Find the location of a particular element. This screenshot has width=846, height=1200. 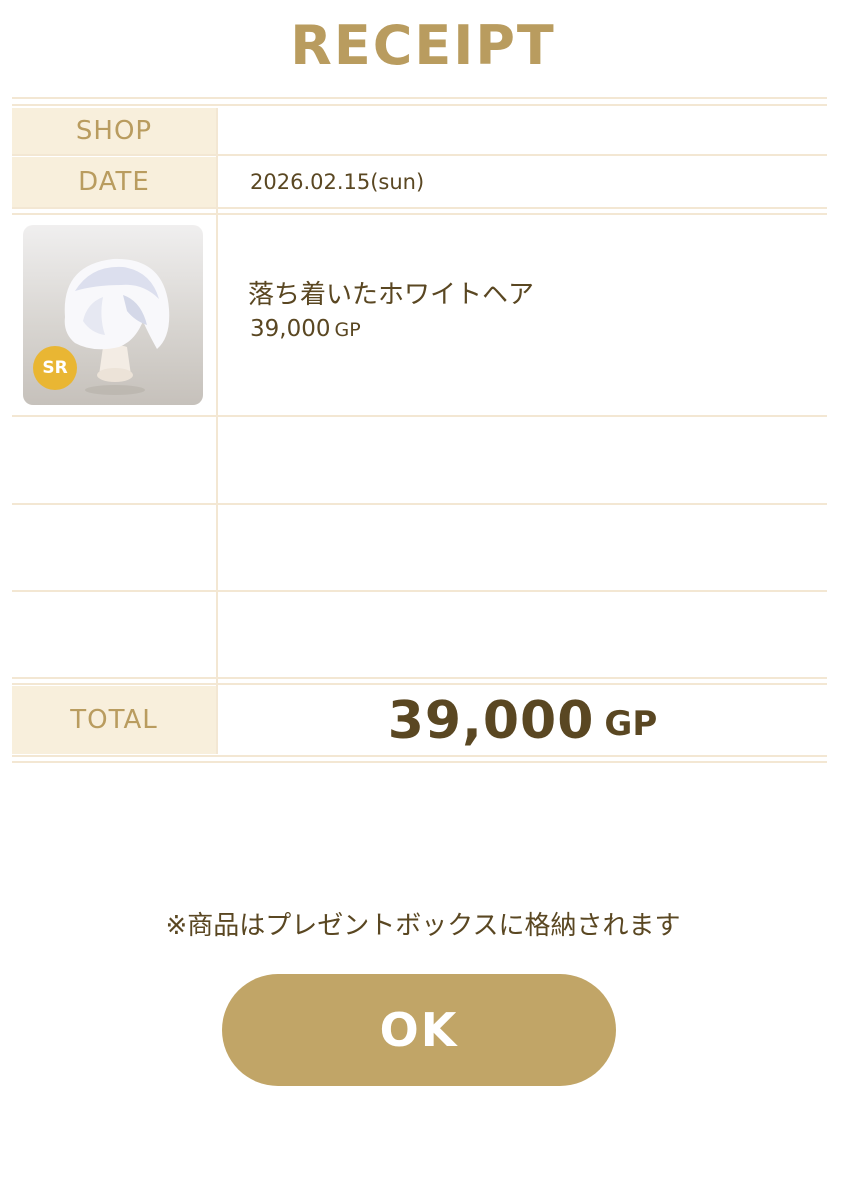

total-label: TOTAL is located at coordinates (114, 720).